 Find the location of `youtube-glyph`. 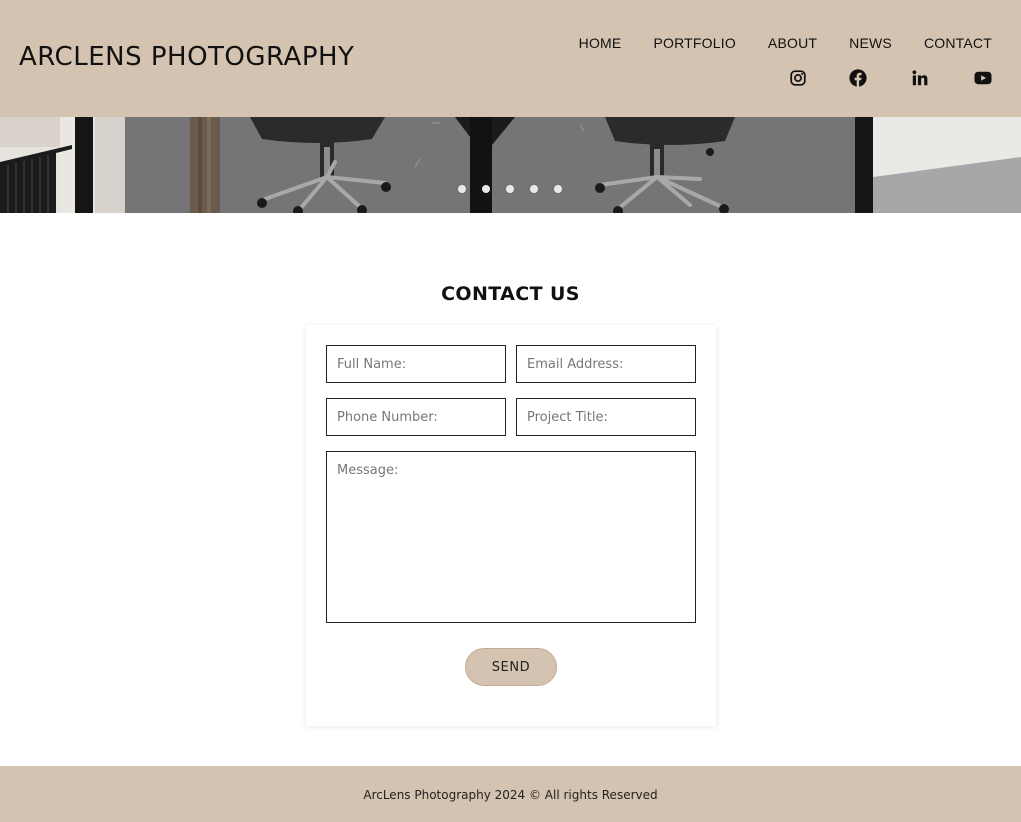

youtube-glyph is located at coordinates (983, 78).